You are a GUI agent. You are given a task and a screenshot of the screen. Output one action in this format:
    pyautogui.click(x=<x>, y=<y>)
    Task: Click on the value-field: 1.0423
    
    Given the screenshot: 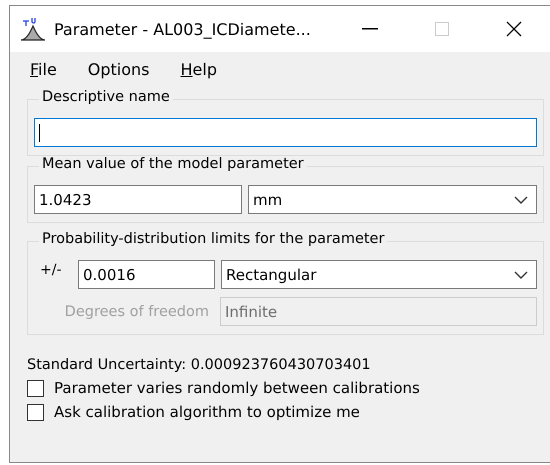 What is the action you would take?
    pyautogui.click(x=138, y=199)
    